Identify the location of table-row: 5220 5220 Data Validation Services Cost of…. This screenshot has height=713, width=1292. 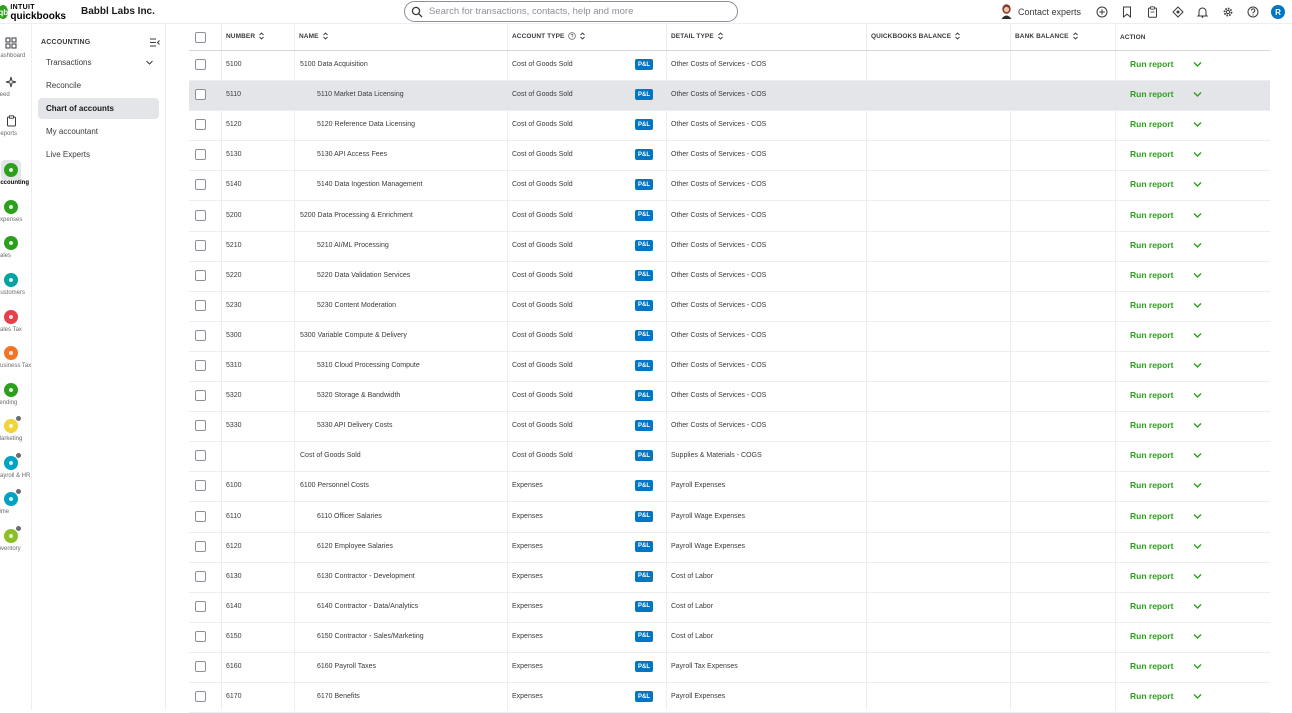
(729, 277).